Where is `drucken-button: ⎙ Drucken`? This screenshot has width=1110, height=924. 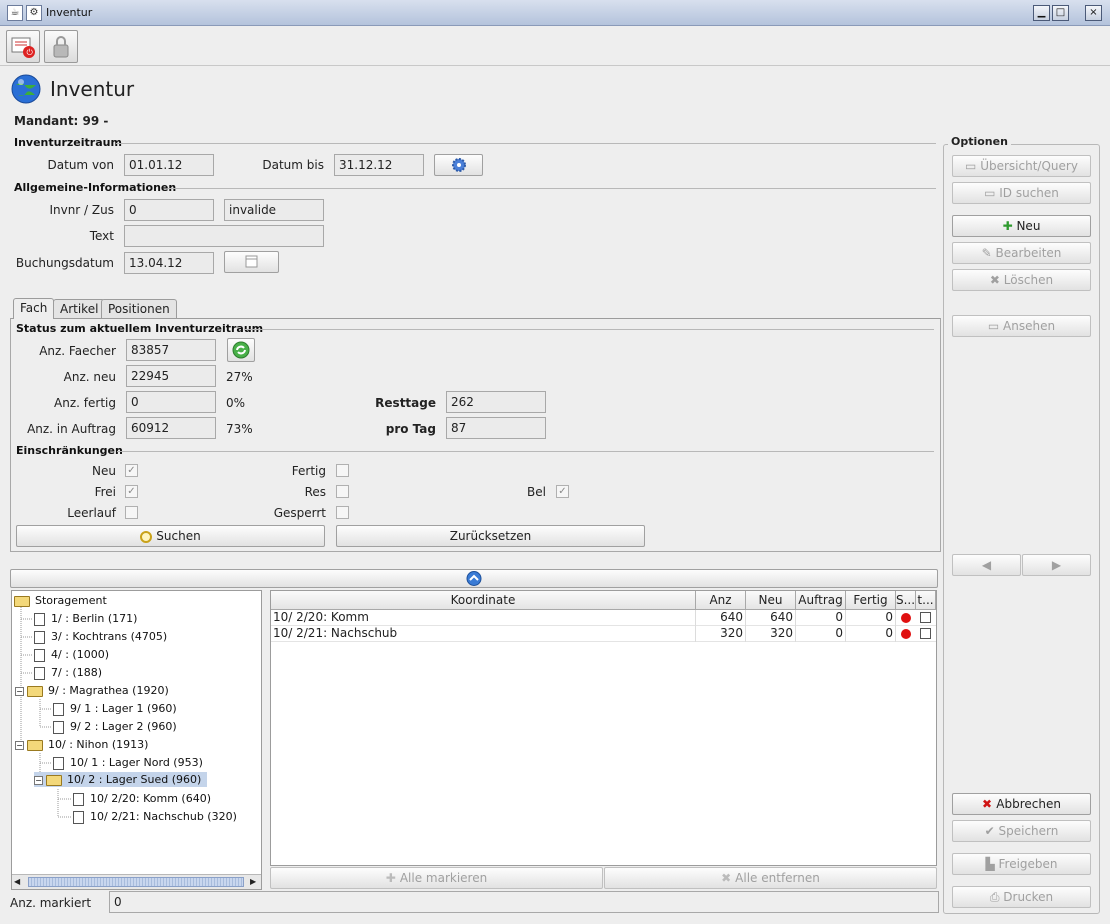
drucken-button: ⎙ Drucken is located at coordinates (1021, 897).